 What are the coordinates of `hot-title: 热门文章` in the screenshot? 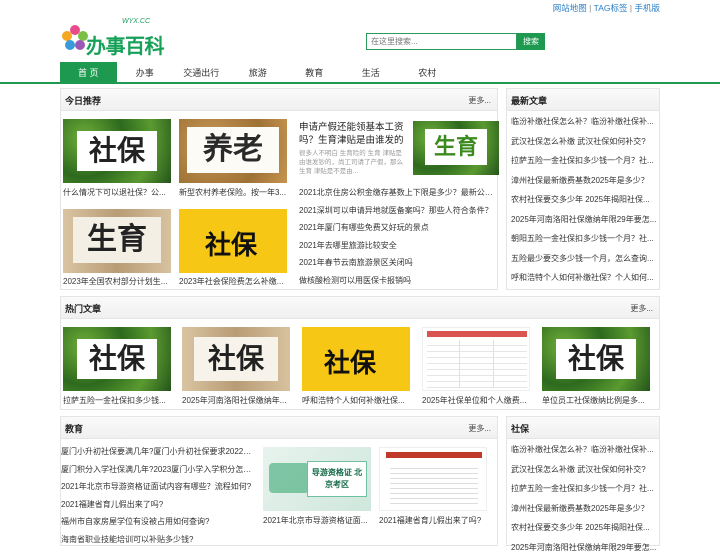 It's located at (83, 308).